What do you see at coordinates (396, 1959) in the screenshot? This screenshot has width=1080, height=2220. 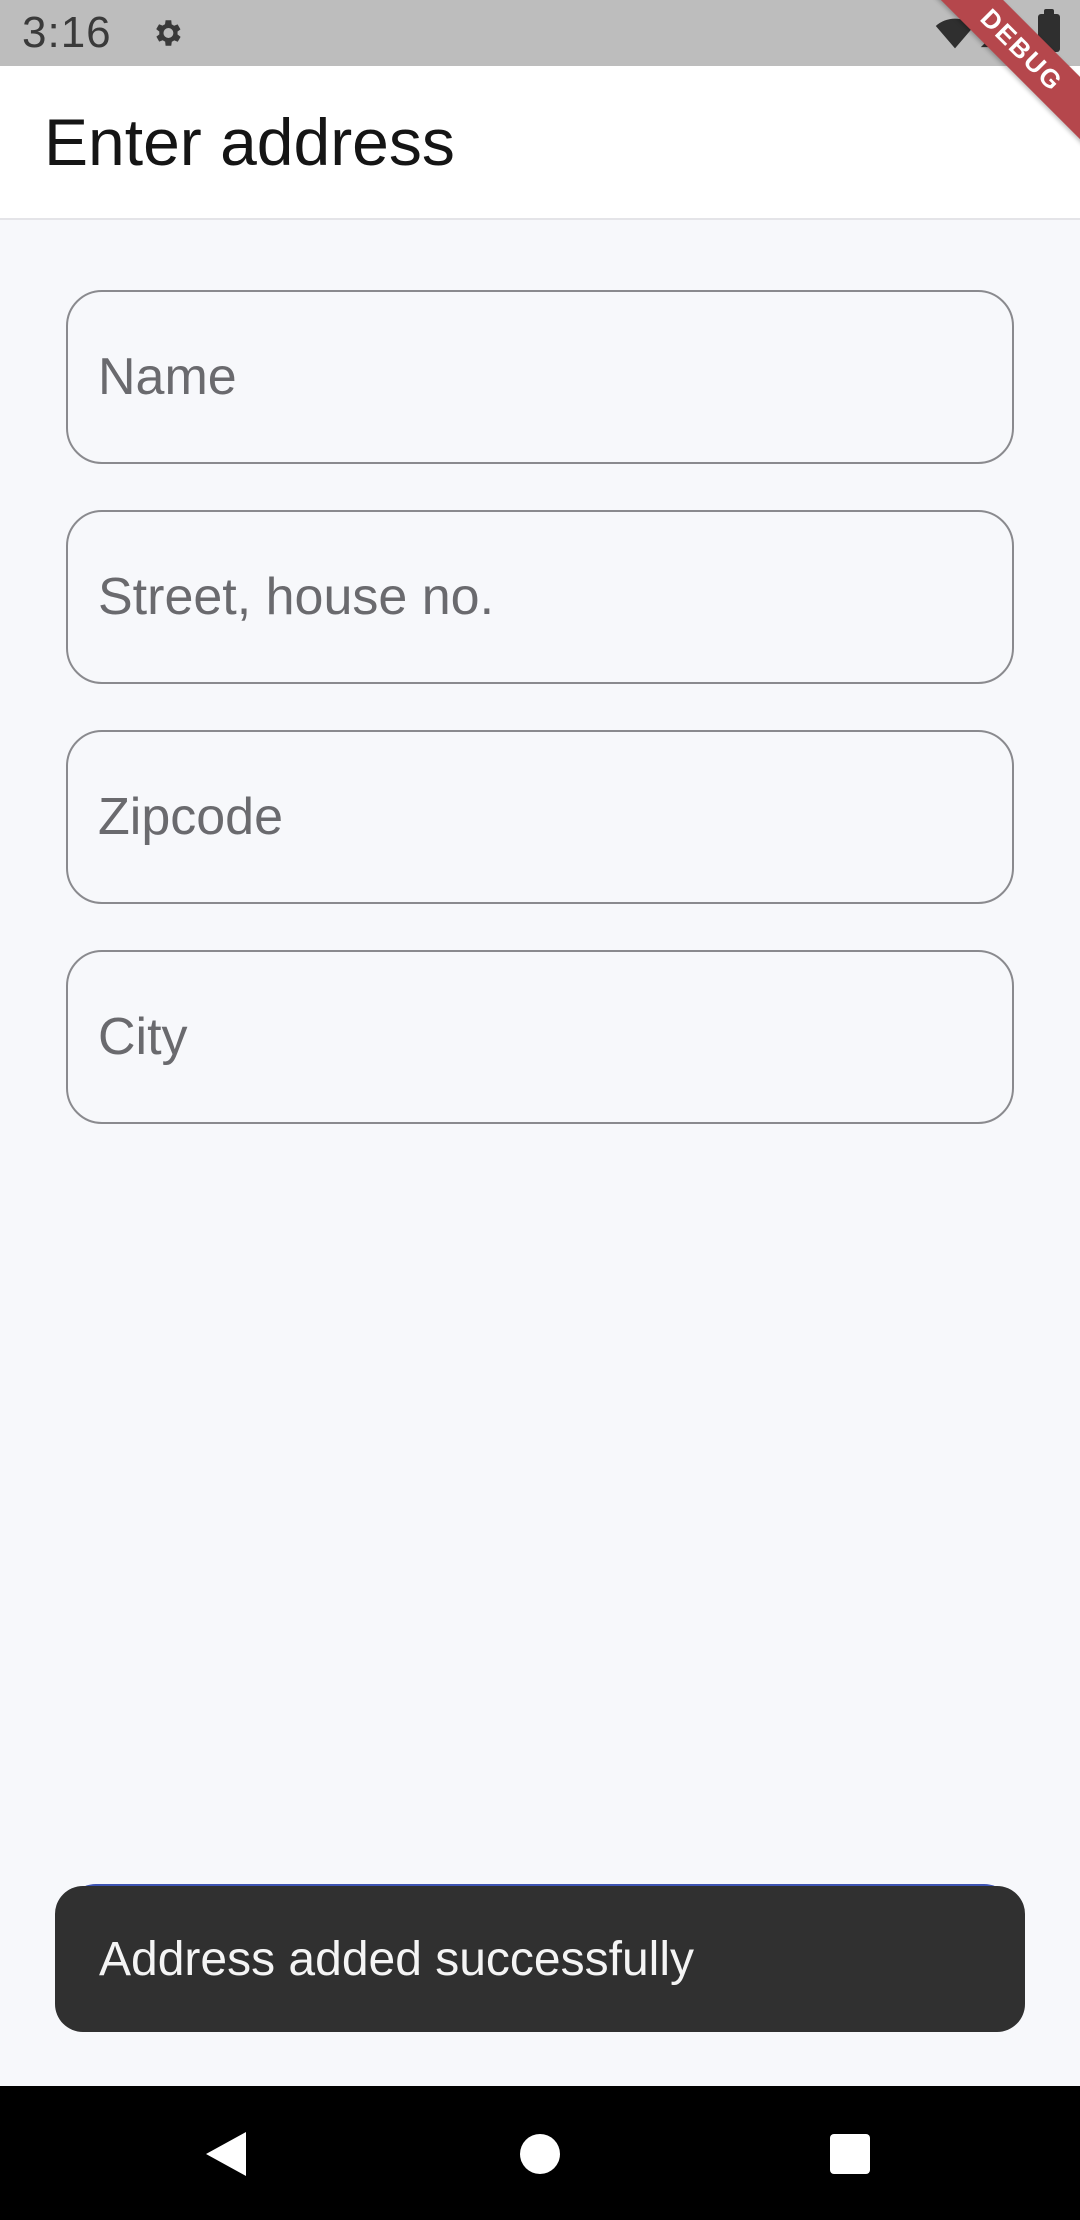 I see `snackbar-message: Address added successfully` at bounding box center [396, 1959].